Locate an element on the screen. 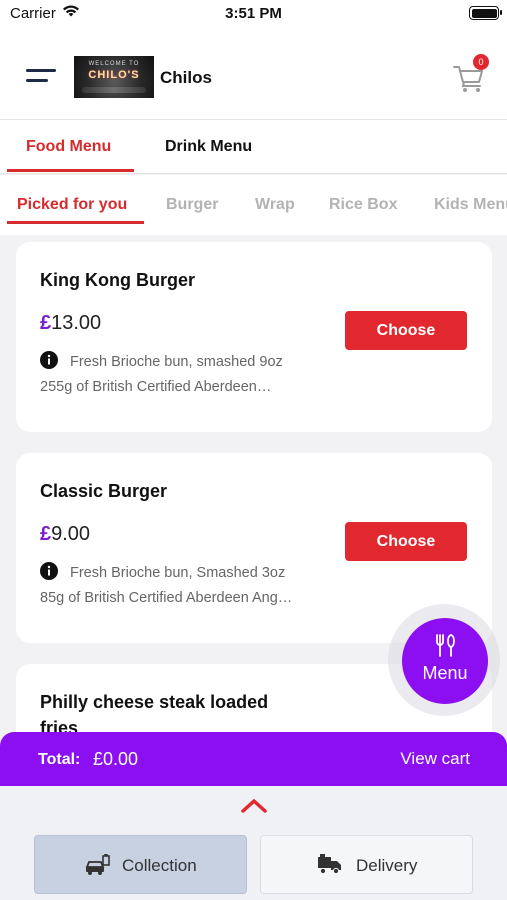 This screenshot has width=507, height=900. category-rice-box: Rice Box is located at coordinates (363, 205).